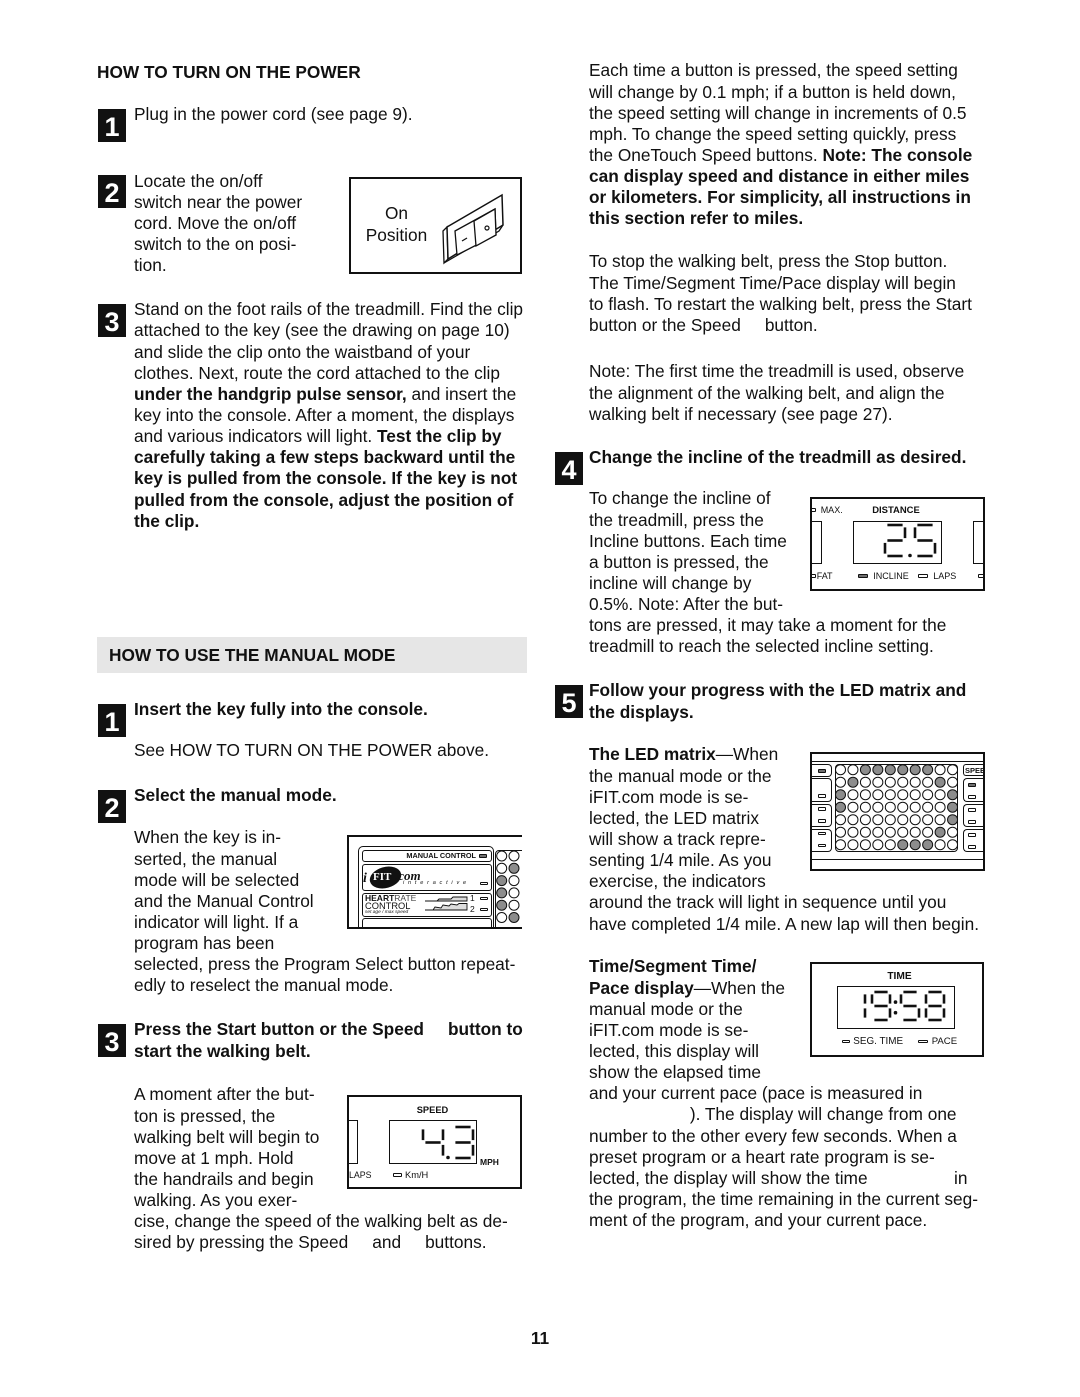 This screenshot has height=1397, width=1080. Describe the element at coordinates (396, 234) in the screenshot. I see `text-run: Position` at that location.